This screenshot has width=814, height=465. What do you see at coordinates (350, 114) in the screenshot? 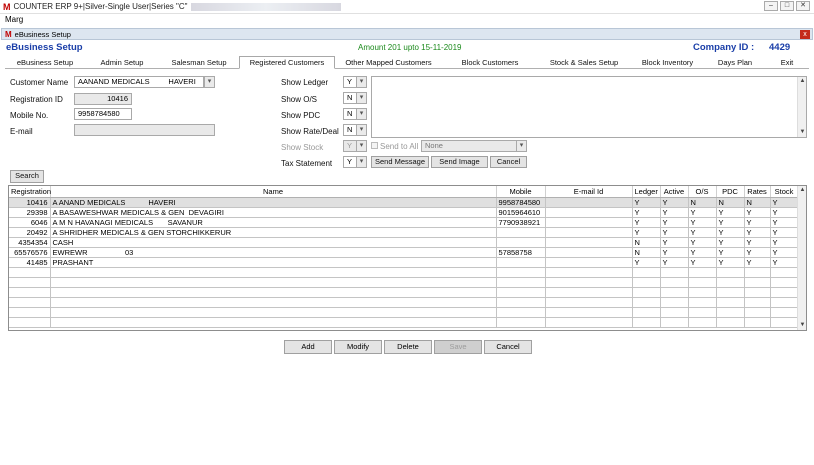
I see `show-pdc-select: N` at bounding box center [350, 114].